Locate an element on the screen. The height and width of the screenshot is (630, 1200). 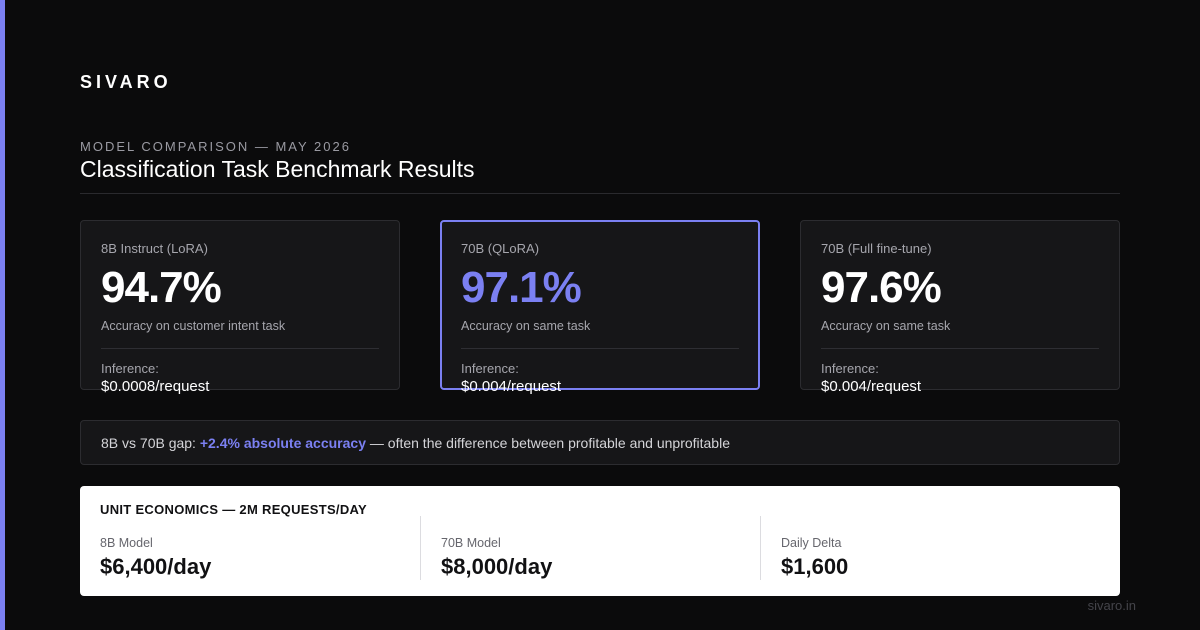
economics-label: Daily Delta is located at coordinates (811, 543).